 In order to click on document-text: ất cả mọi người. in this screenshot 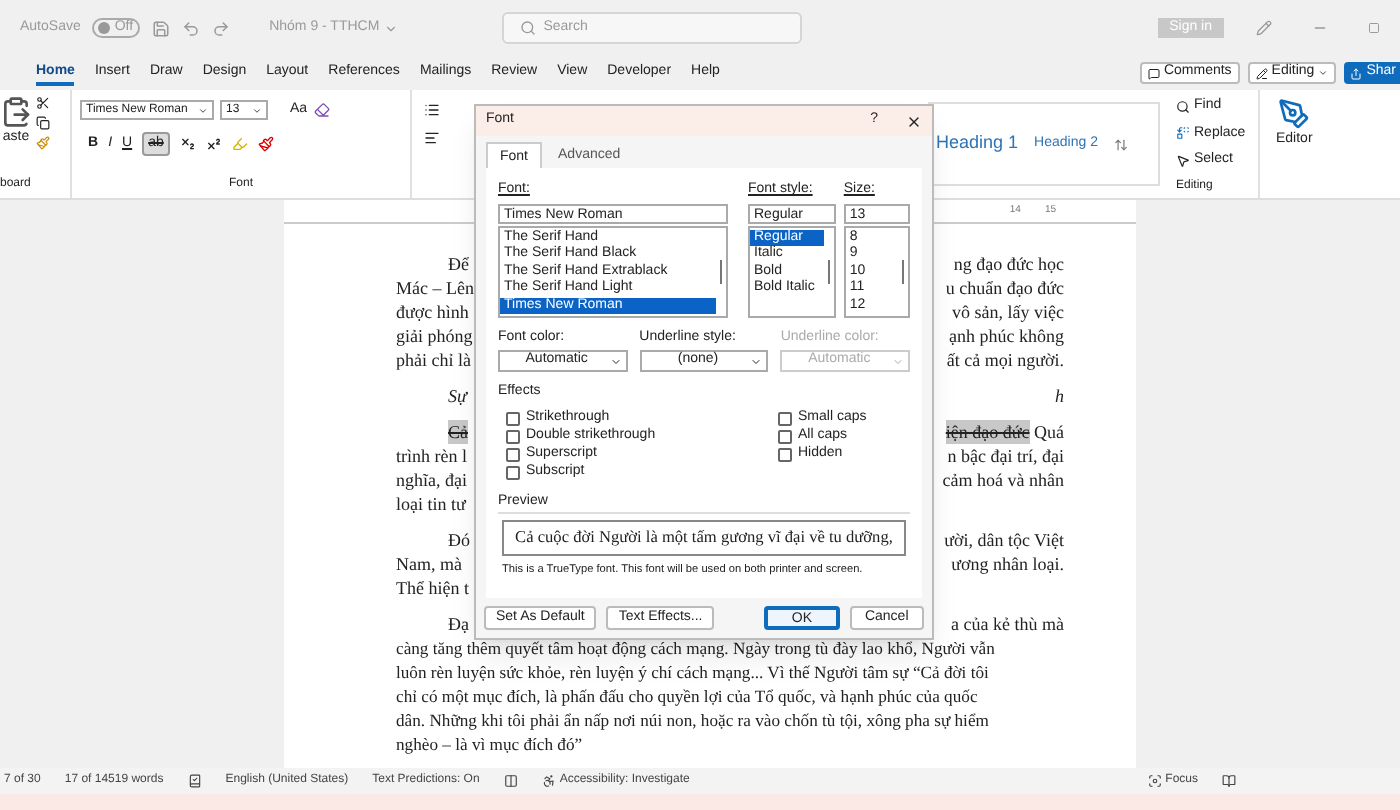, I will do `click(1005, 360)`.